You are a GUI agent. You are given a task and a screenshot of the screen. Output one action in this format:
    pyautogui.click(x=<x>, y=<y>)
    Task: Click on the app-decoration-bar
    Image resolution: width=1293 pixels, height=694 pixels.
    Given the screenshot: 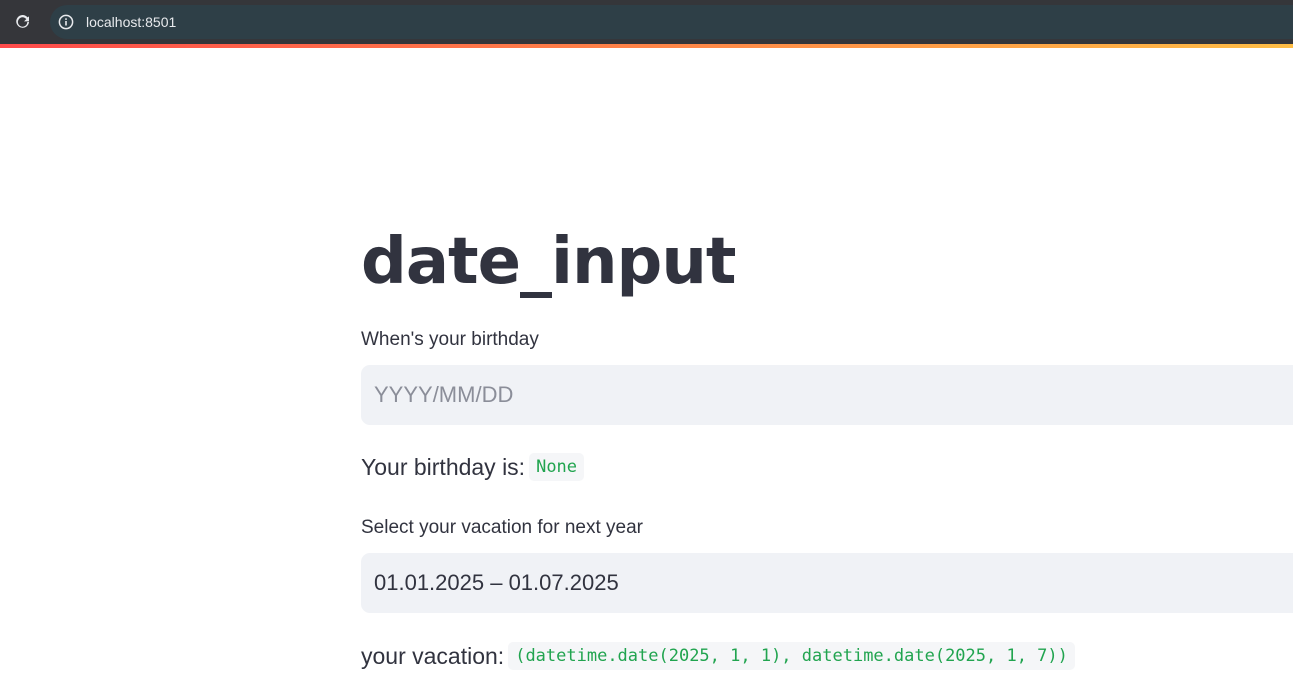 What is the action you would take?
    pyautogui.click(x=646, y=46)
    